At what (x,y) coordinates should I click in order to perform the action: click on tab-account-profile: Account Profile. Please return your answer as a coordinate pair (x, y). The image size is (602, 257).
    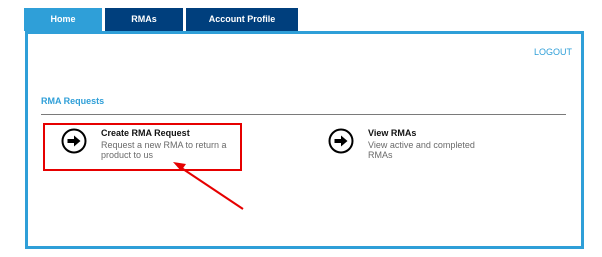
    Looking at the image, I should click on (242, 19).